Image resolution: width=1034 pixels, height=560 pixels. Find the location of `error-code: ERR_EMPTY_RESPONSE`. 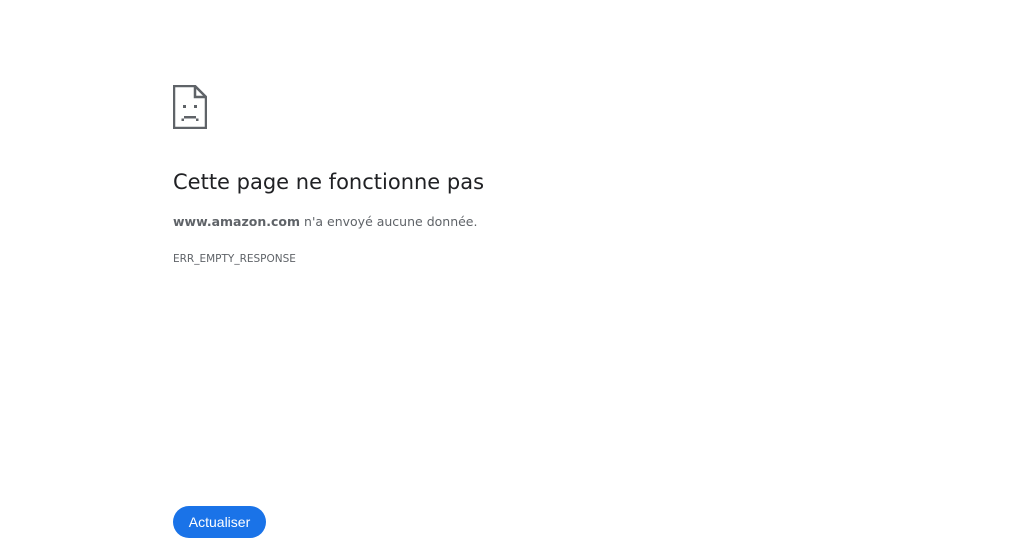

error-code: ERR_EMPTY_RESPONSE is located at coordinates (234, 259).